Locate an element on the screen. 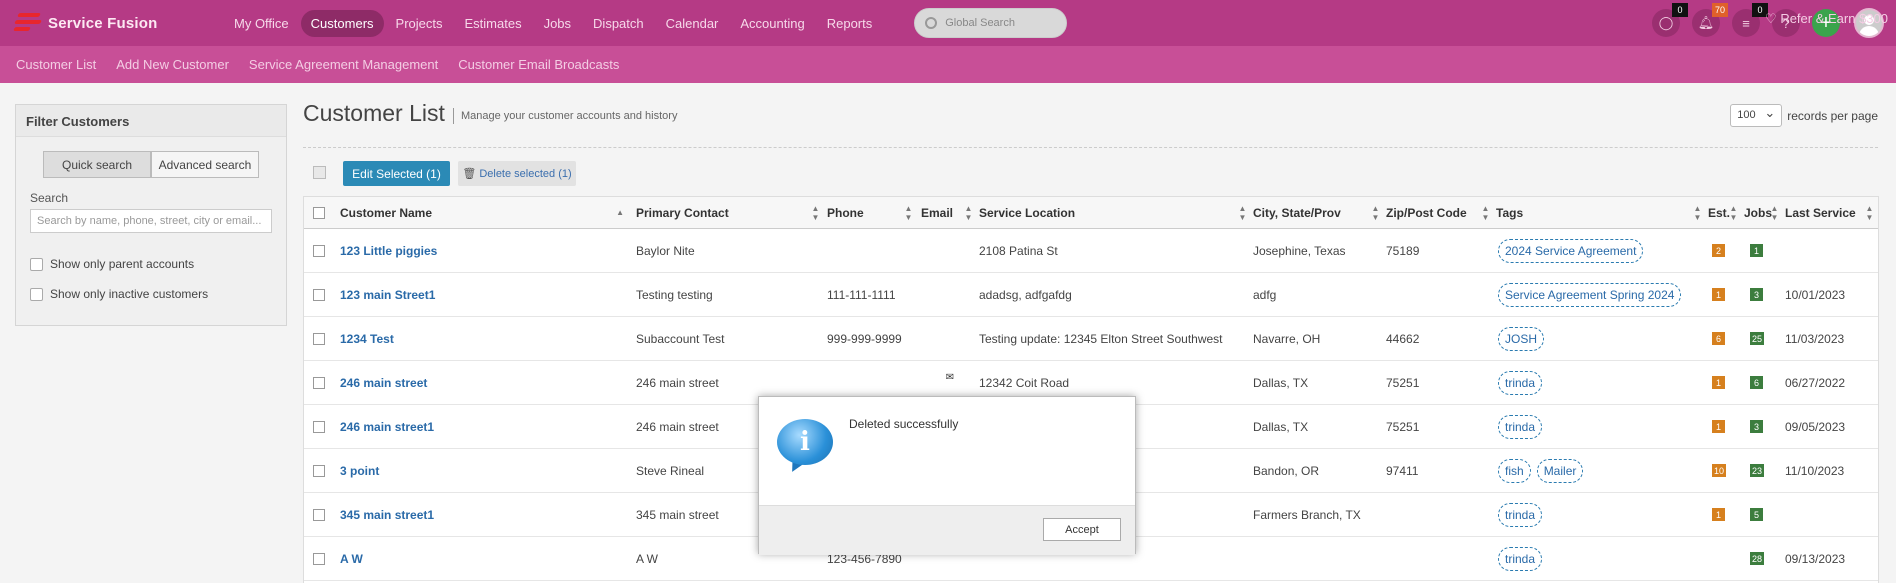 Image resolution: width=1896 pixels, height=583 pixels. dialog-footer: Accept is located at coordinates (947, 530).